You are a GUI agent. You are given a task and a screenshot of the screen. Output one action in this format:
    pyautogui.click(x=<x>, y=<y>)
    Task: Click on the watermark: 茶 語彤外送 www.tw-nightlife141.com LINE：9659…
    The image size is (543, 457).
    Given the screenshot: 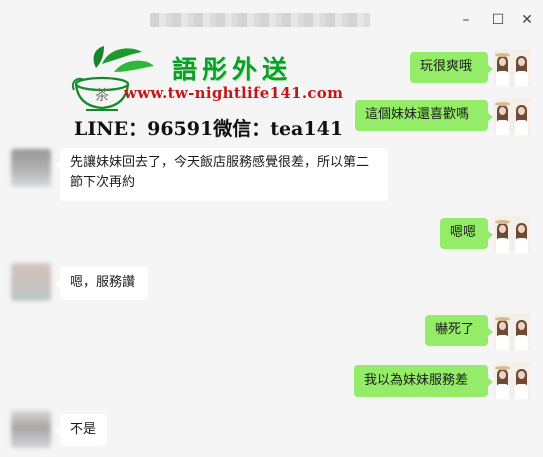 What is the action you would take?
    pyautogui.click(x=206, y=94)
    